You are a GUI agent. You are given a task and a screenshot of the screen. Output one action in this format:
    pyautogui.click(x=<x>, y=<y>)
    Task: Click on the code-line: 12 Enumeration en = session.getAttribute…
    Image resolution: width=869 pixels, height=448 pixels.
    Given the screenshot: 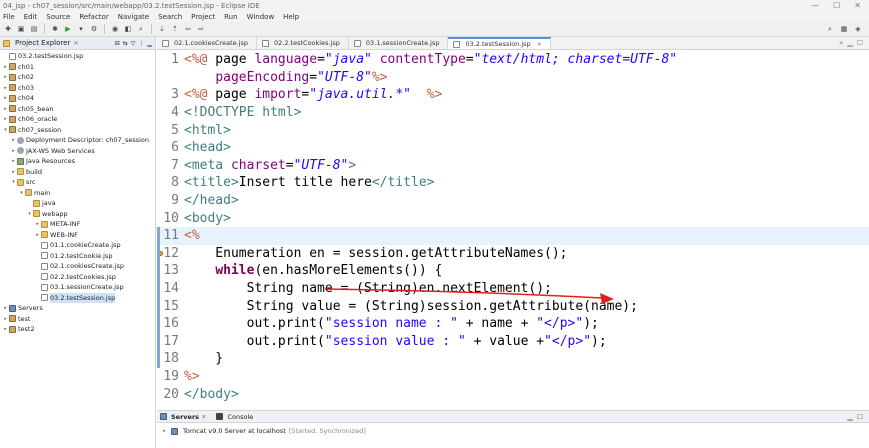 What is the action you would take?
    pyautogui.click(x=513, y=254)
    